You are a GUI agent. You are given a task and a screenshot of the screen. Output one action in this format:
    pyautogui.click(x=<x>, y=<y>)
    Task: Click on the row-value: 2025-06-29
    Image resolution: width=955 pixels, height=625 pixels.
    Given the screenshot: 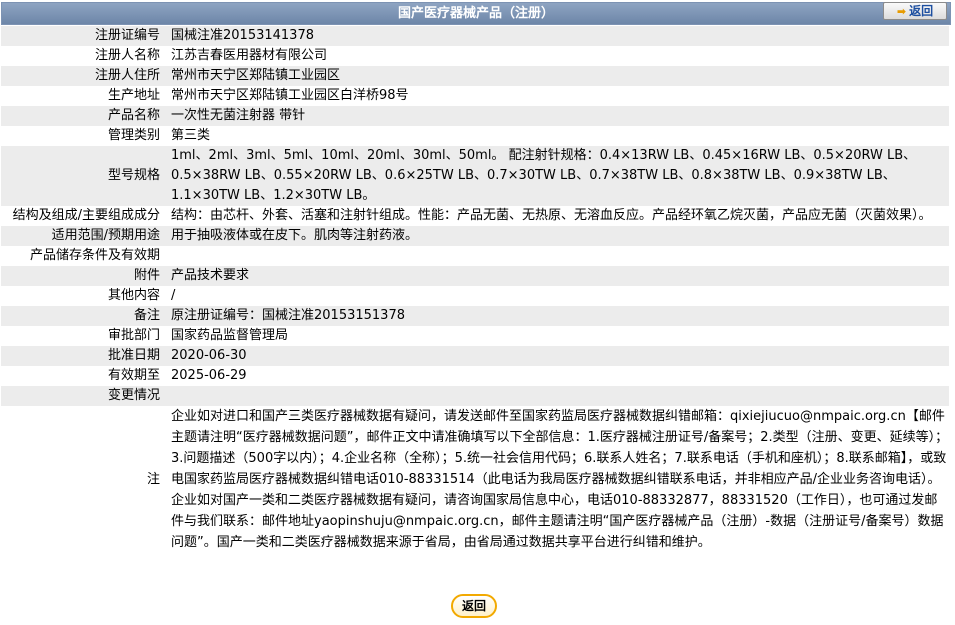 What is the action you would take?
    pyautogui.click(x=209, y=375)
    